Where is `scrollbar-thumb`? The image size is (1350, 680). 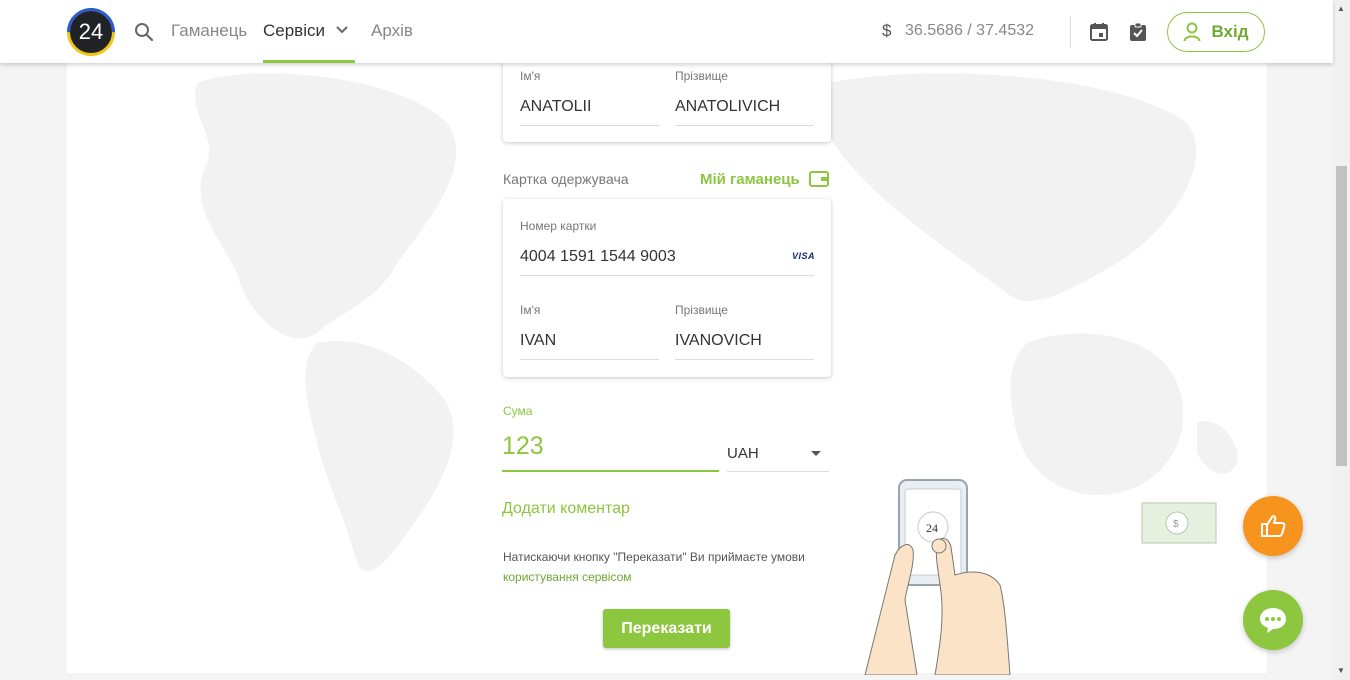 scrollbar-thumb is located at coordinates (1341, 316).